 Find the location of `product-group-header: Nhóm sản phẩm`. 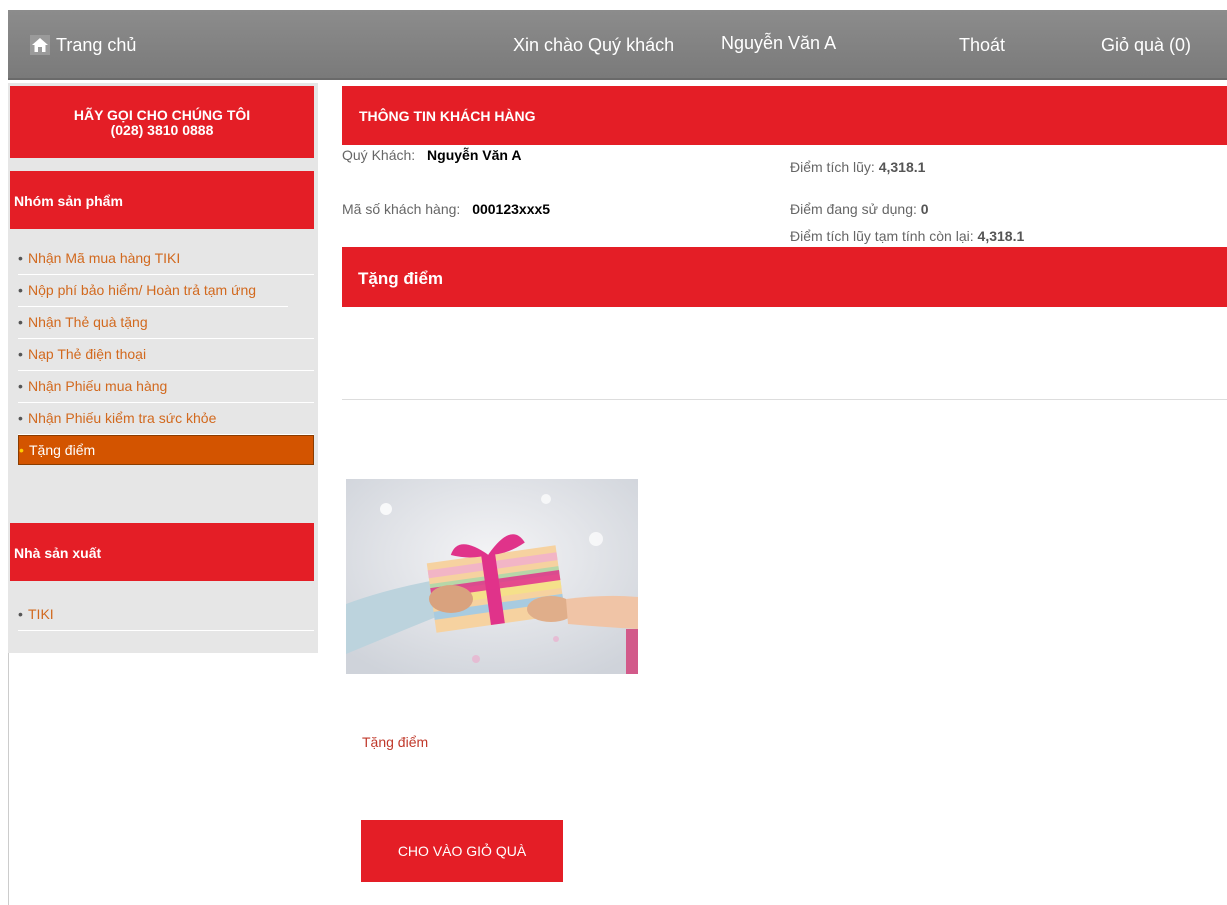

product-group-header: Nhóm sản phẩm is located at coordinates (162, 200).